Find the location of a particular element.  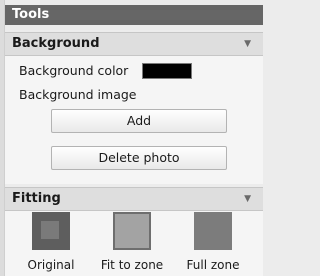

background-color-swatch is located at coordinates (167, 71).